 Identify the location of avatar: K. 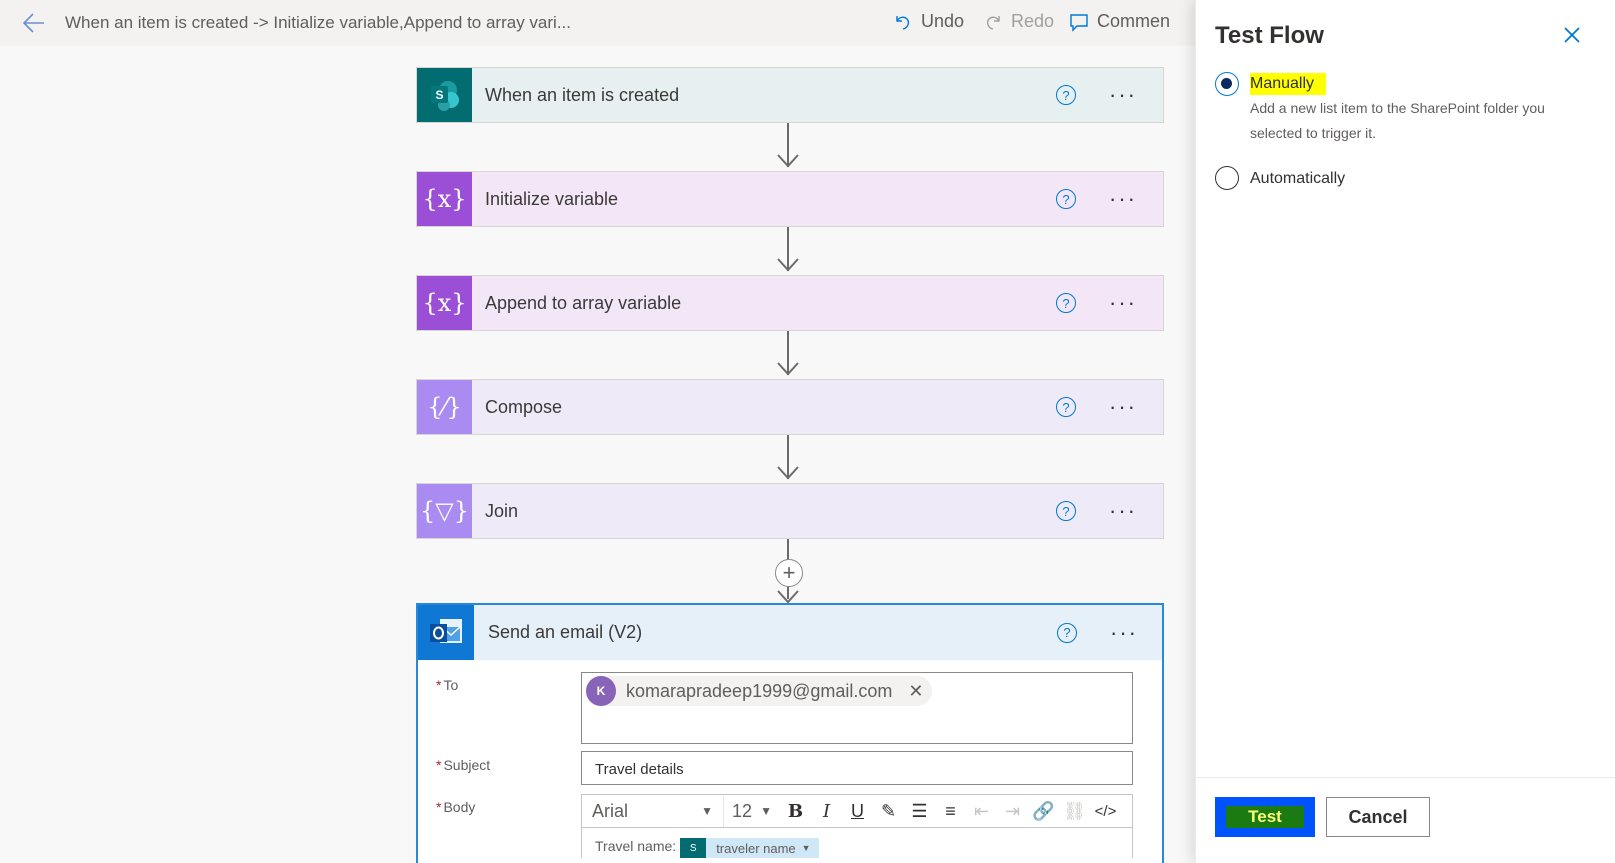
(601, 691).